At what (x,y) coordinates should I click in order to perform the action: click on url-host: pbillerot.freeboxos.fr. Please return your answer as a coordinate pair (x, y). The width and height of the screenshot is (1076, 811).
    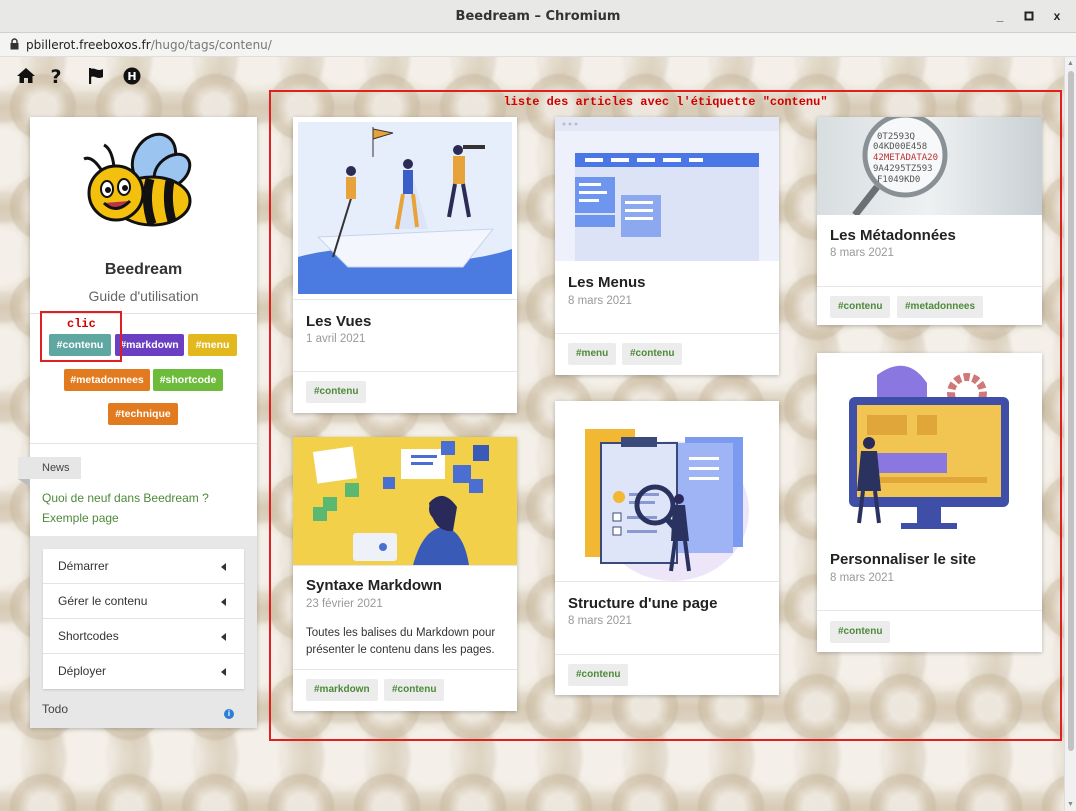
    Looking at the image, I should click on (88, 45).